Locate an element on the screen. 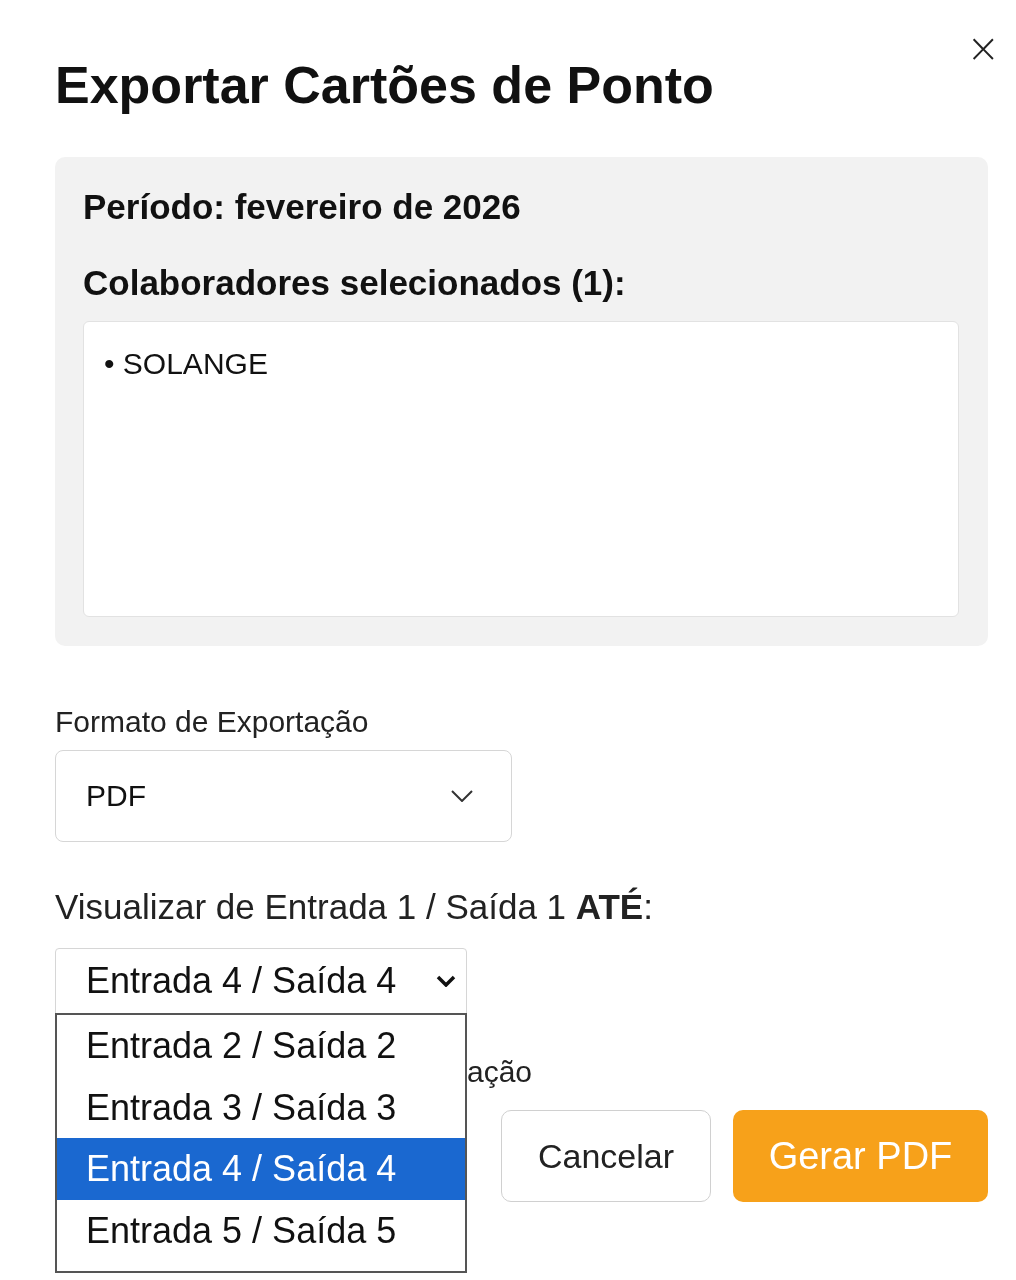 The width and height of the screenshot is (1016, 1280). dropdown-option: Entrada 3 / Saída 3 is located at coordinates (261, 1107).